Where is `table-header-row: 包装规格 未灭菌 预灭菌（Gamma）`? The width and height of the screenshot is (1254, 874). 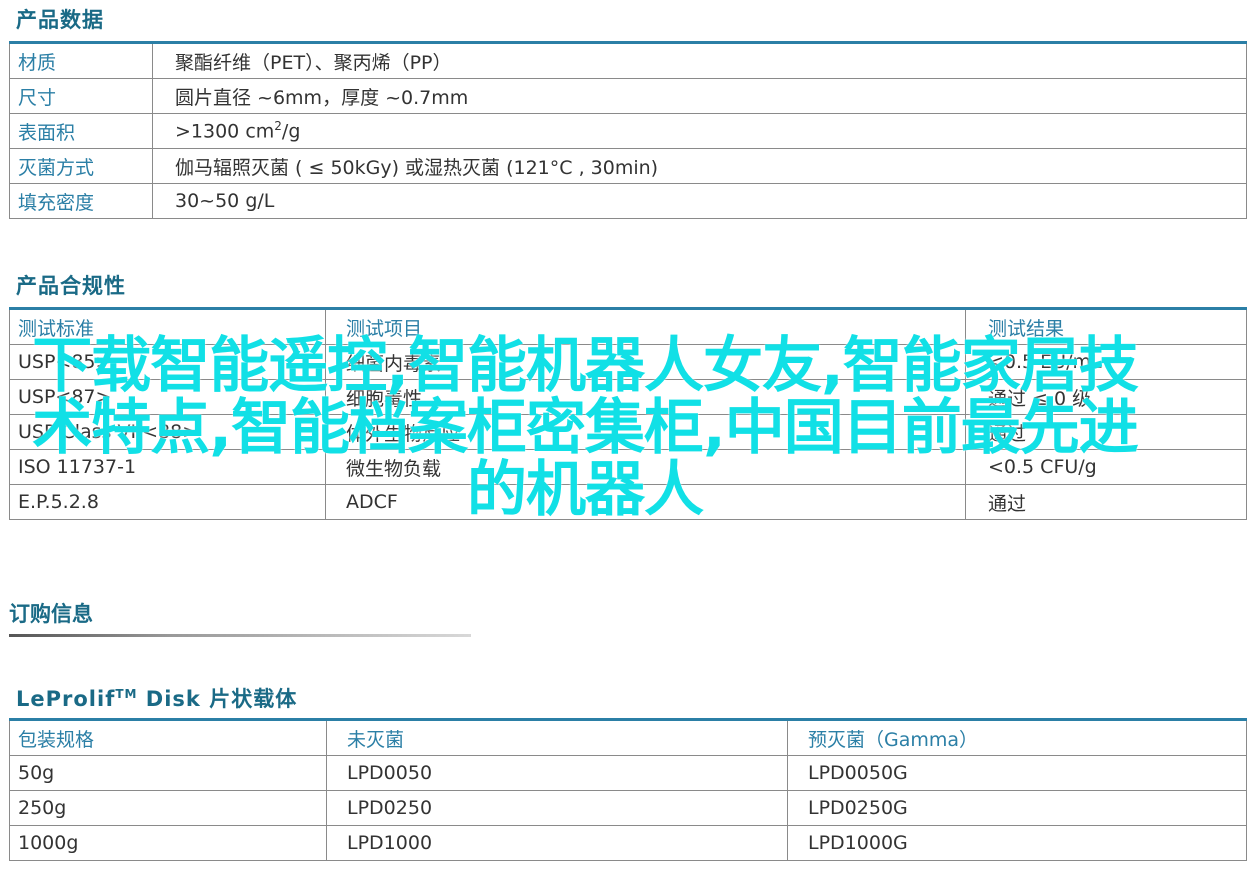
table-header-row: 包装规格 未灭菌 预灭菌（Gamma） is located at coordinates (628, 737).